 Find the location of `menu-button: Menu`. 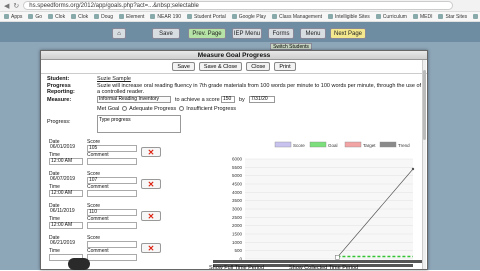

menu-button: Menu is located at coordinates (313, 33).